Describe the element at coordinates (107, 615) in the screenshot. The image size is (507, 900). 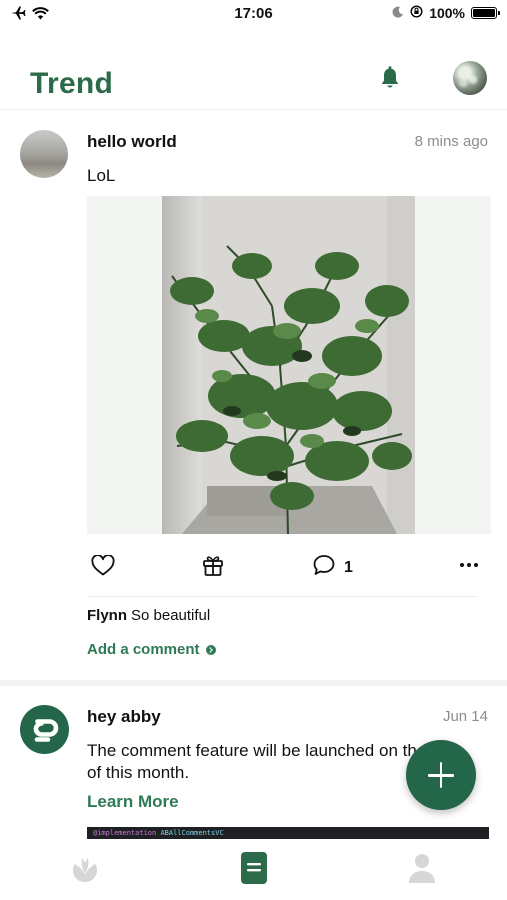
I see `comment-username: Flynn` at that location.